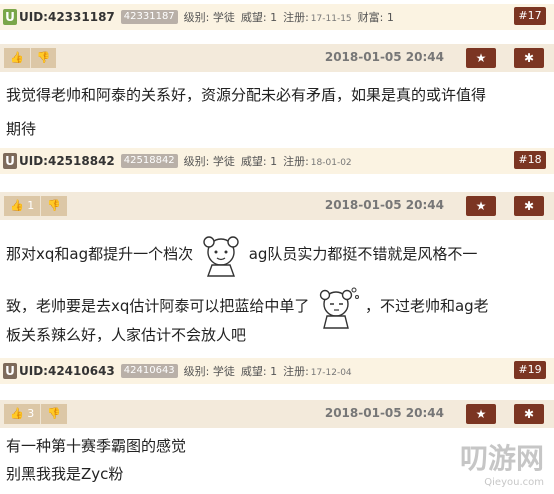 The height and width of the screenshot is (494, 554). Describe the element at coordinates (277, 206) in the screenshot. I see `post-18-action-bar: 👍 1 👎 2018-01-05 20:44 ★ ✱` at that location.